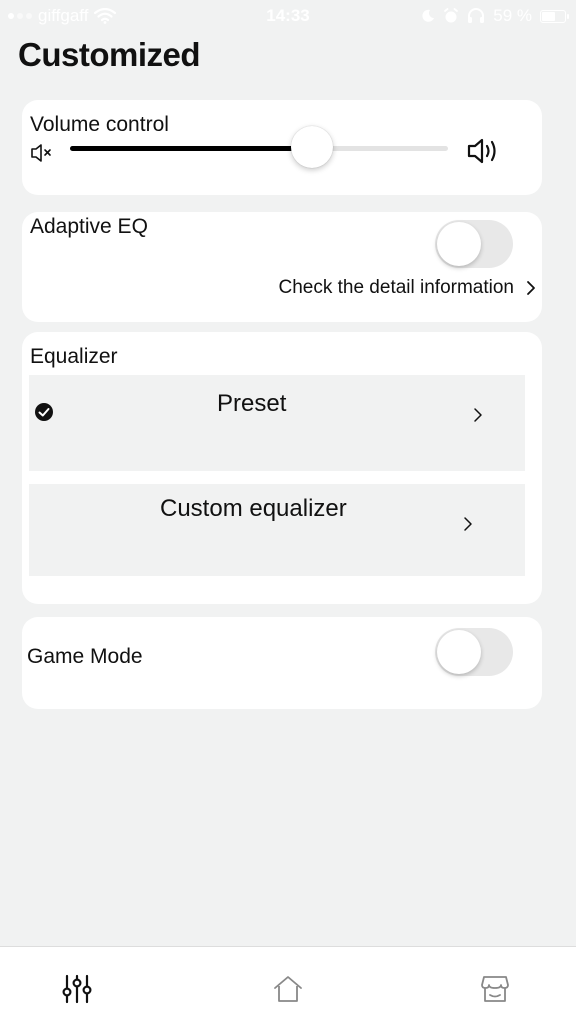  I want to click on volume-slider-track, so click(259, 148).